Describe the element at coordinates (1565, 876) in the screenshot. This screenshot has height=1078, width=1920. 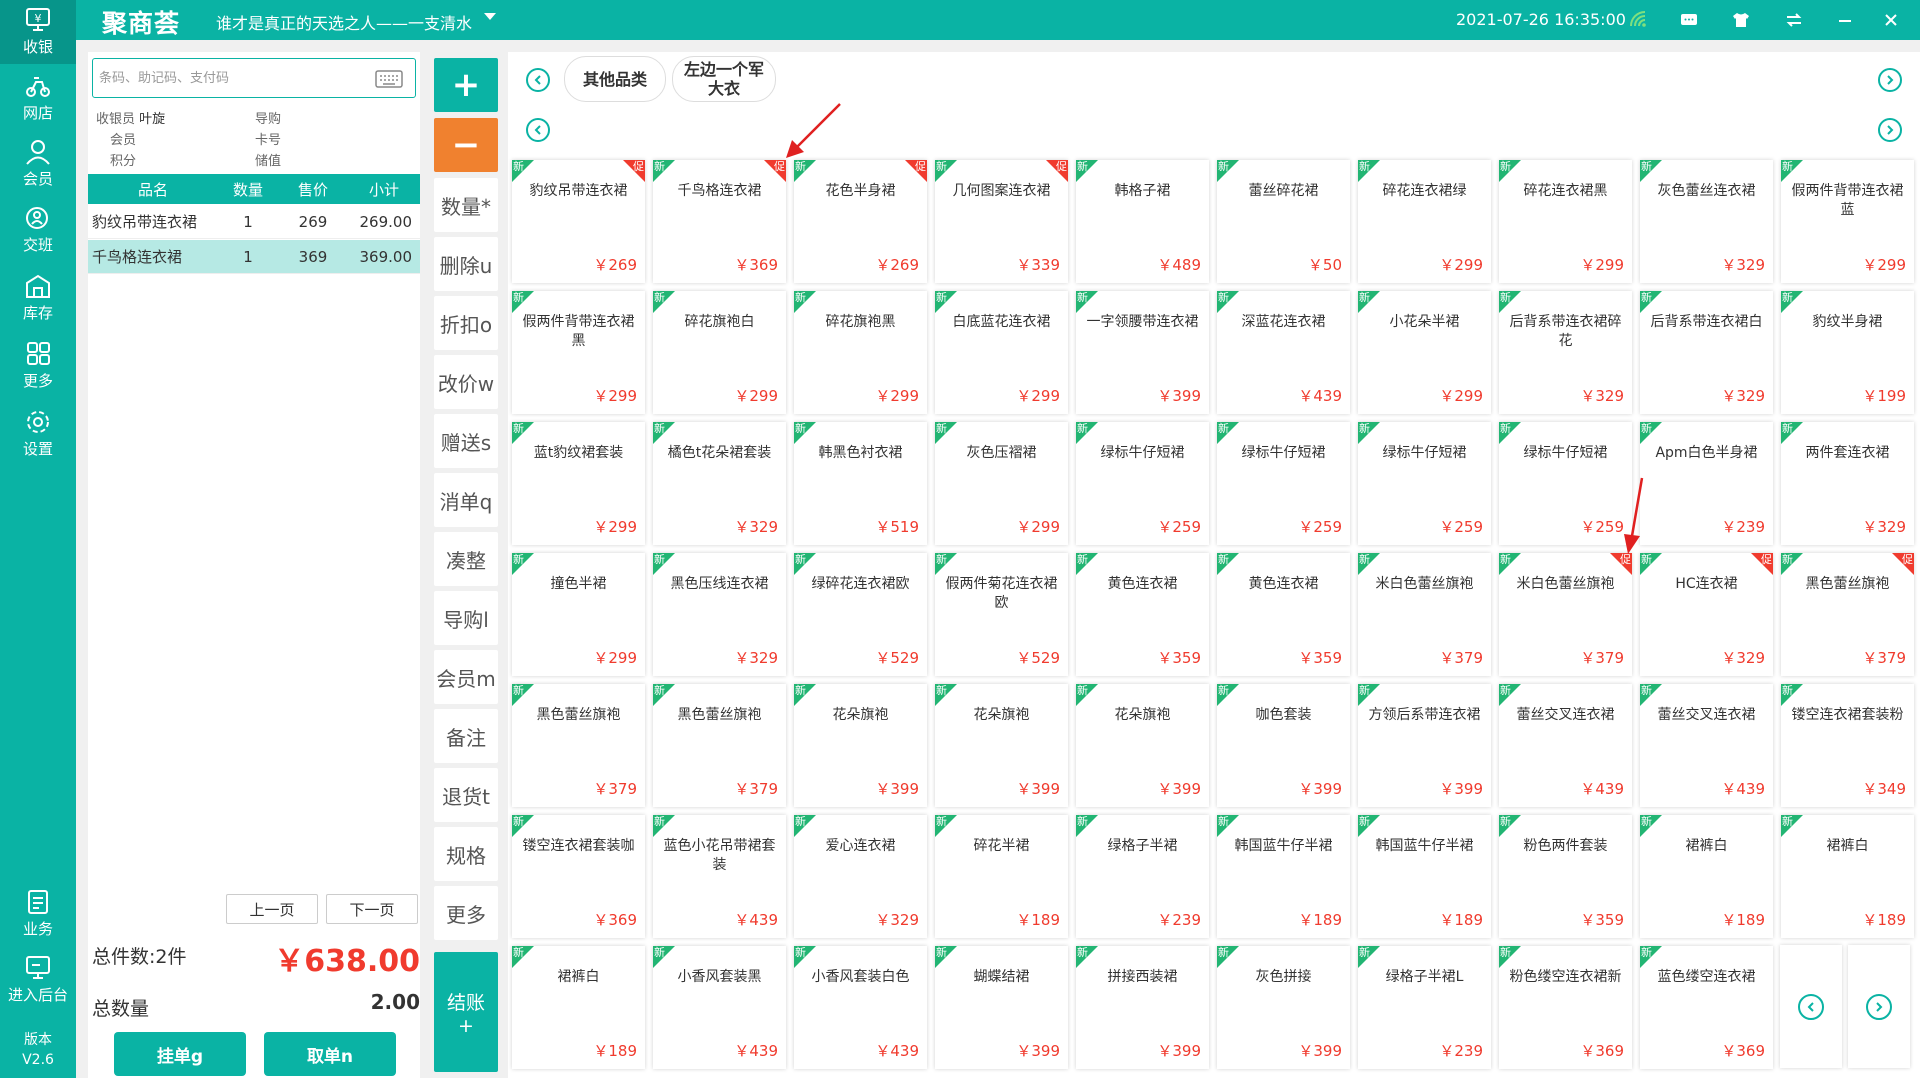
I see `product-tile: 新粉色两件套装 ￥359` at that location.